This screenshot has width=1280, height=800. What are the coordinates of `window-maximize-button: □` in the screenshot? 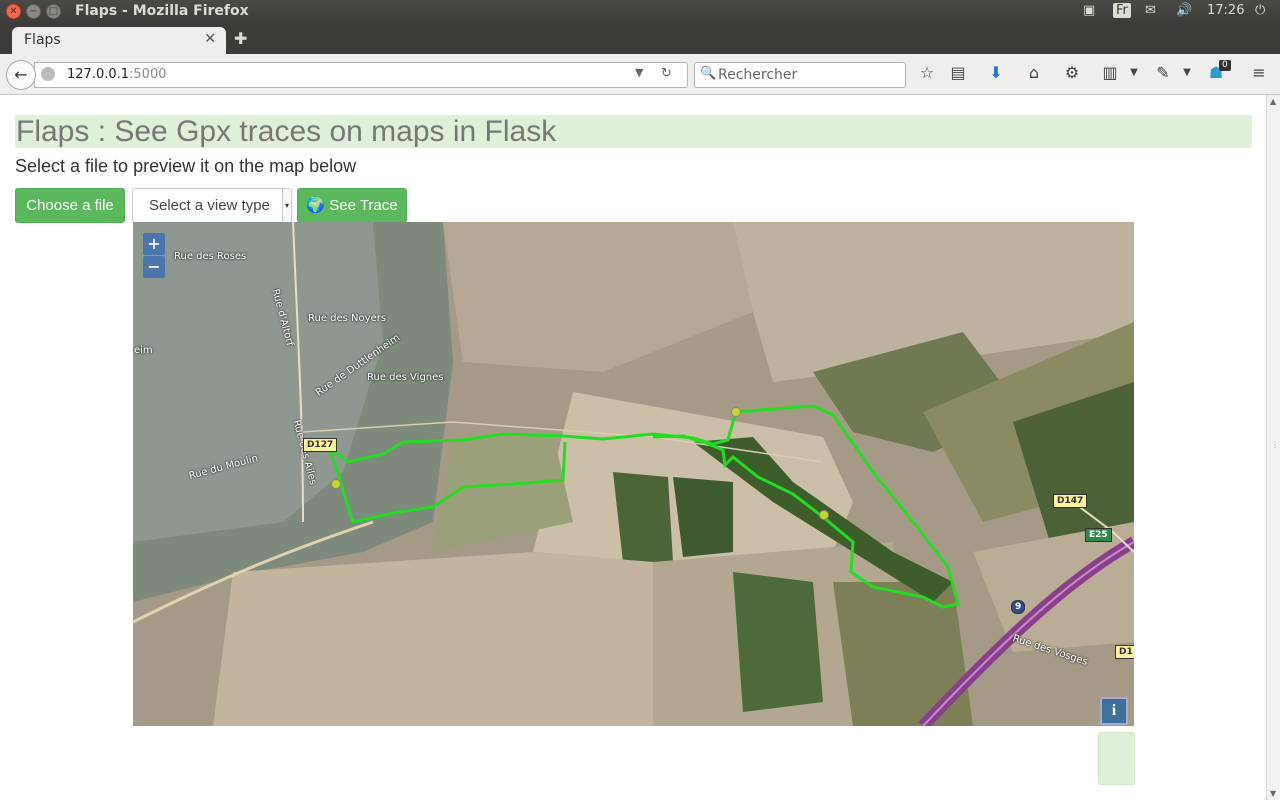 It's located at (53, 11).